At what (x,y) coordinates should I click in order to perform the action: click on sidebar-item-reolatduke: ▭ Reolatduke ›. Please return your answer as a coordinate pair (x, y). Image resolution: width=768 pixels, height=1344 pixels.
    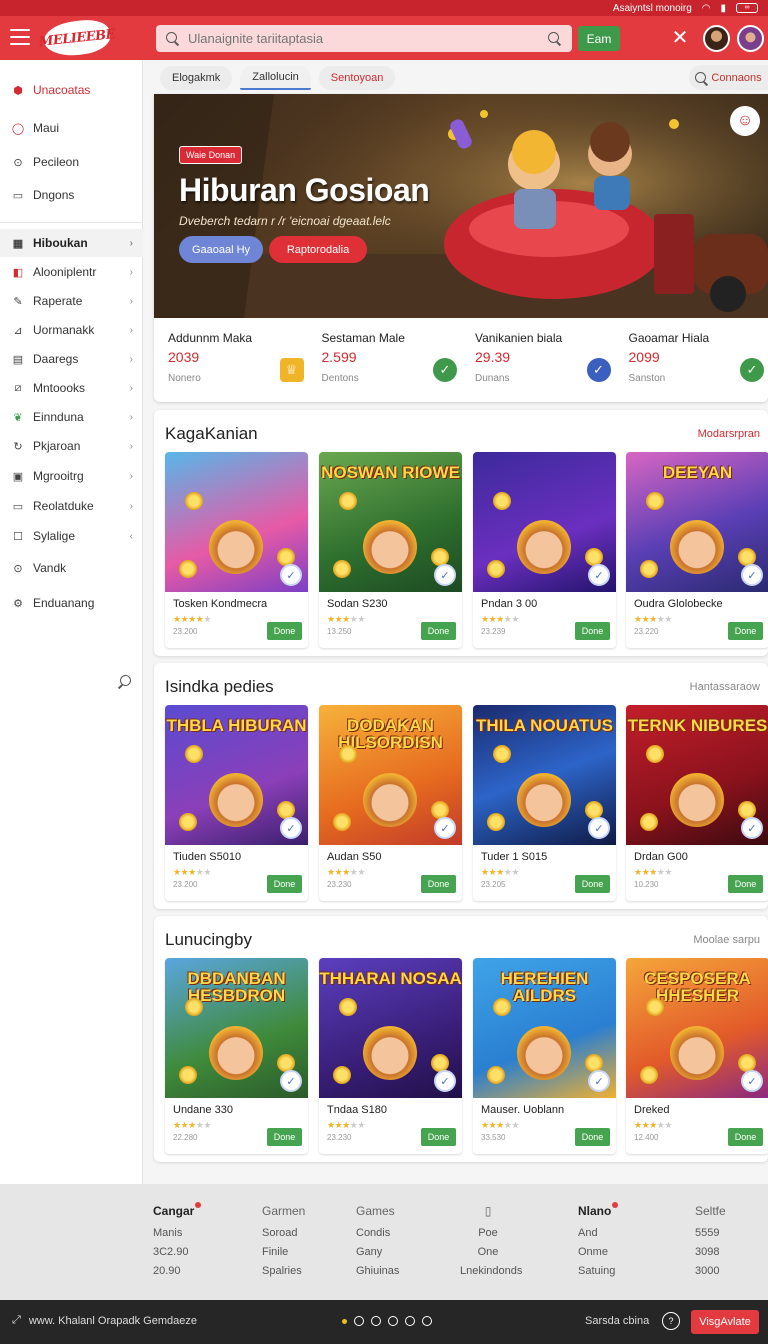
    Looking at the image, I should click on (71, 506).